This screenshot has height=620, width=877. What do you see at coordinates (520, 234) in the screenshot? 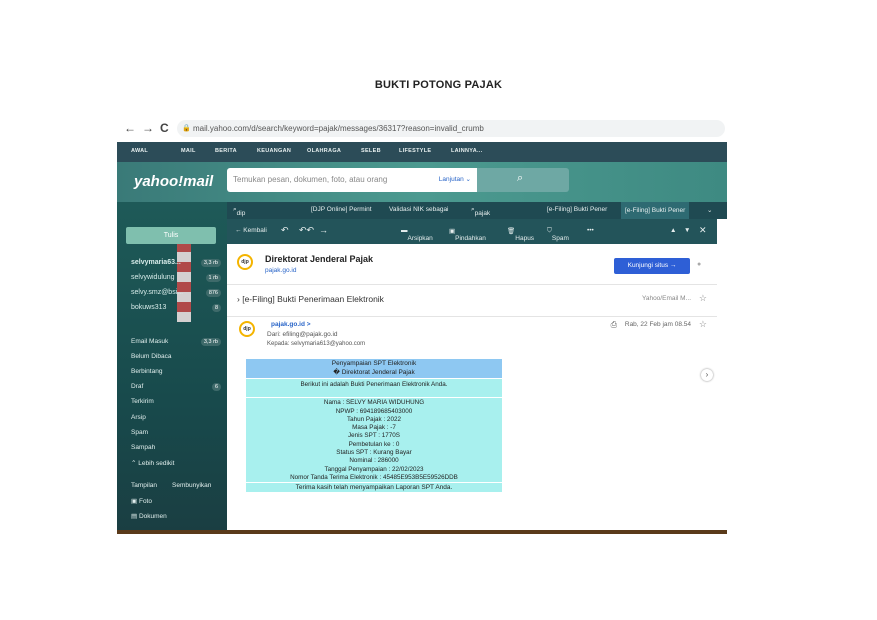
I see `delete-button: 🗑 Hapus` at bounding box center [520, 234].